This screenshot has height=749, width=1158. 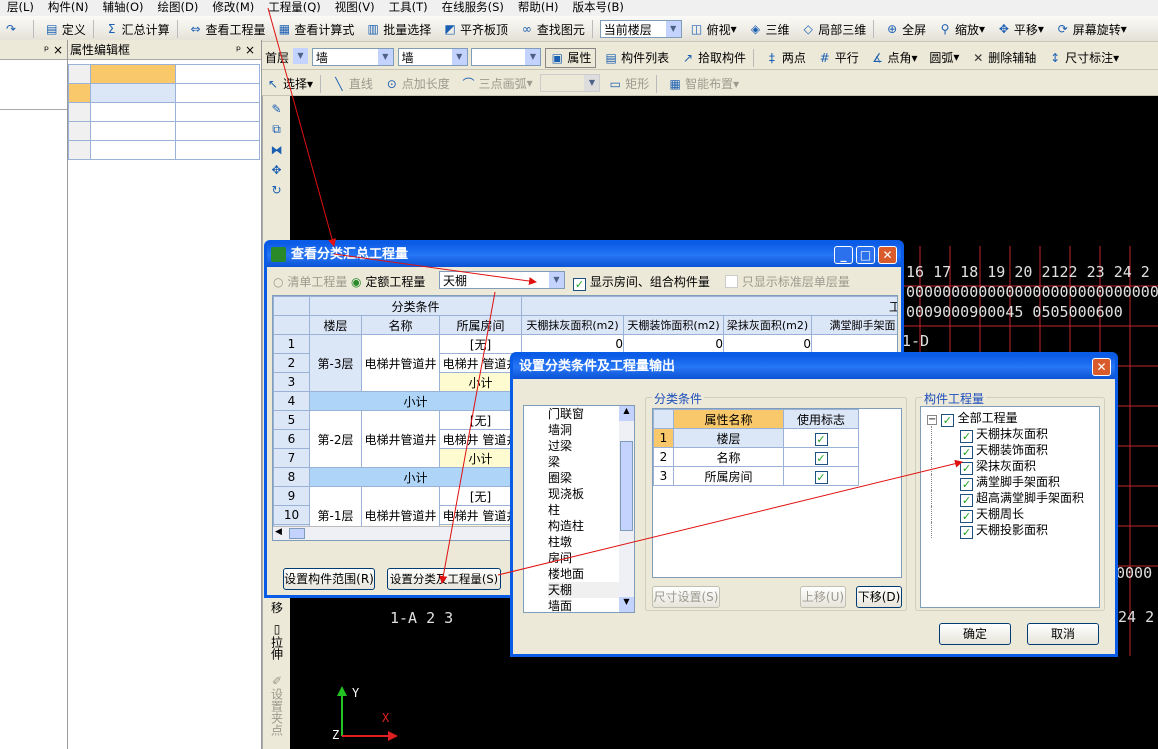 I want to click on floor-select: 首层 ▼, so click(x=285, y=57).